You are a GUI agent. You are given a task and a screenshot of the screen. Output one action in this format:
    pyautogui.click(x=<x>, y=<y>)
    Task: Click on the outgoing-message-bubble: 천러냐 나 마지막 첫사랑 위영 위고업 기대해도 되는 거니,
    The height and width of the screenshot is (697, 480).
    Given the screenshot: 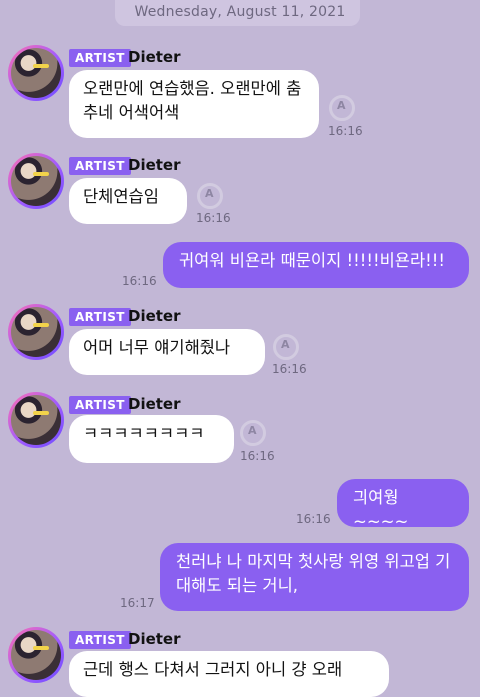 What is the action you would take?
    pyautogui.click(x=314, y=577)
    